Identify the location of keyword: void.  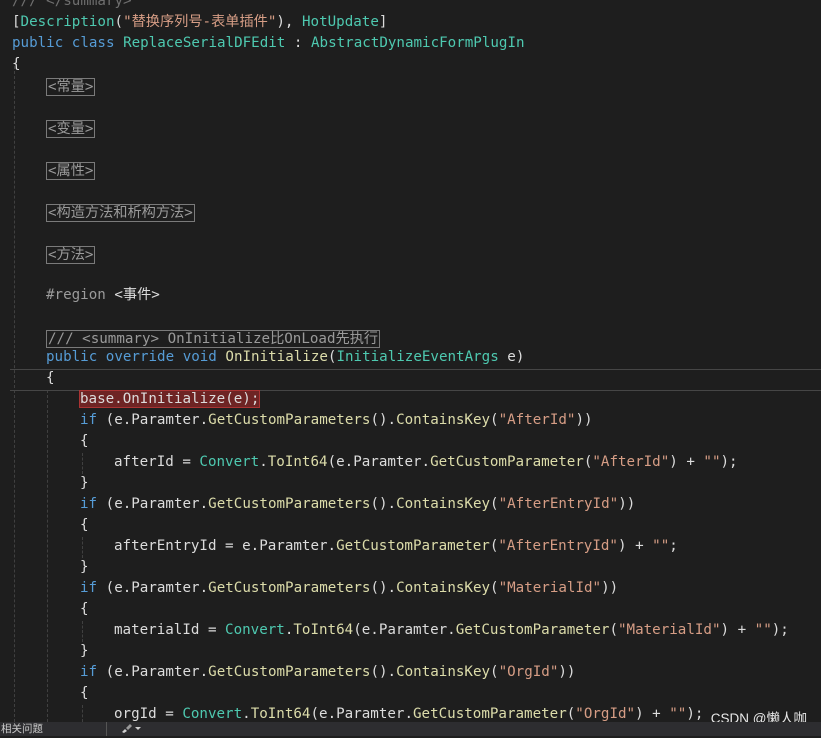
(199, 357).